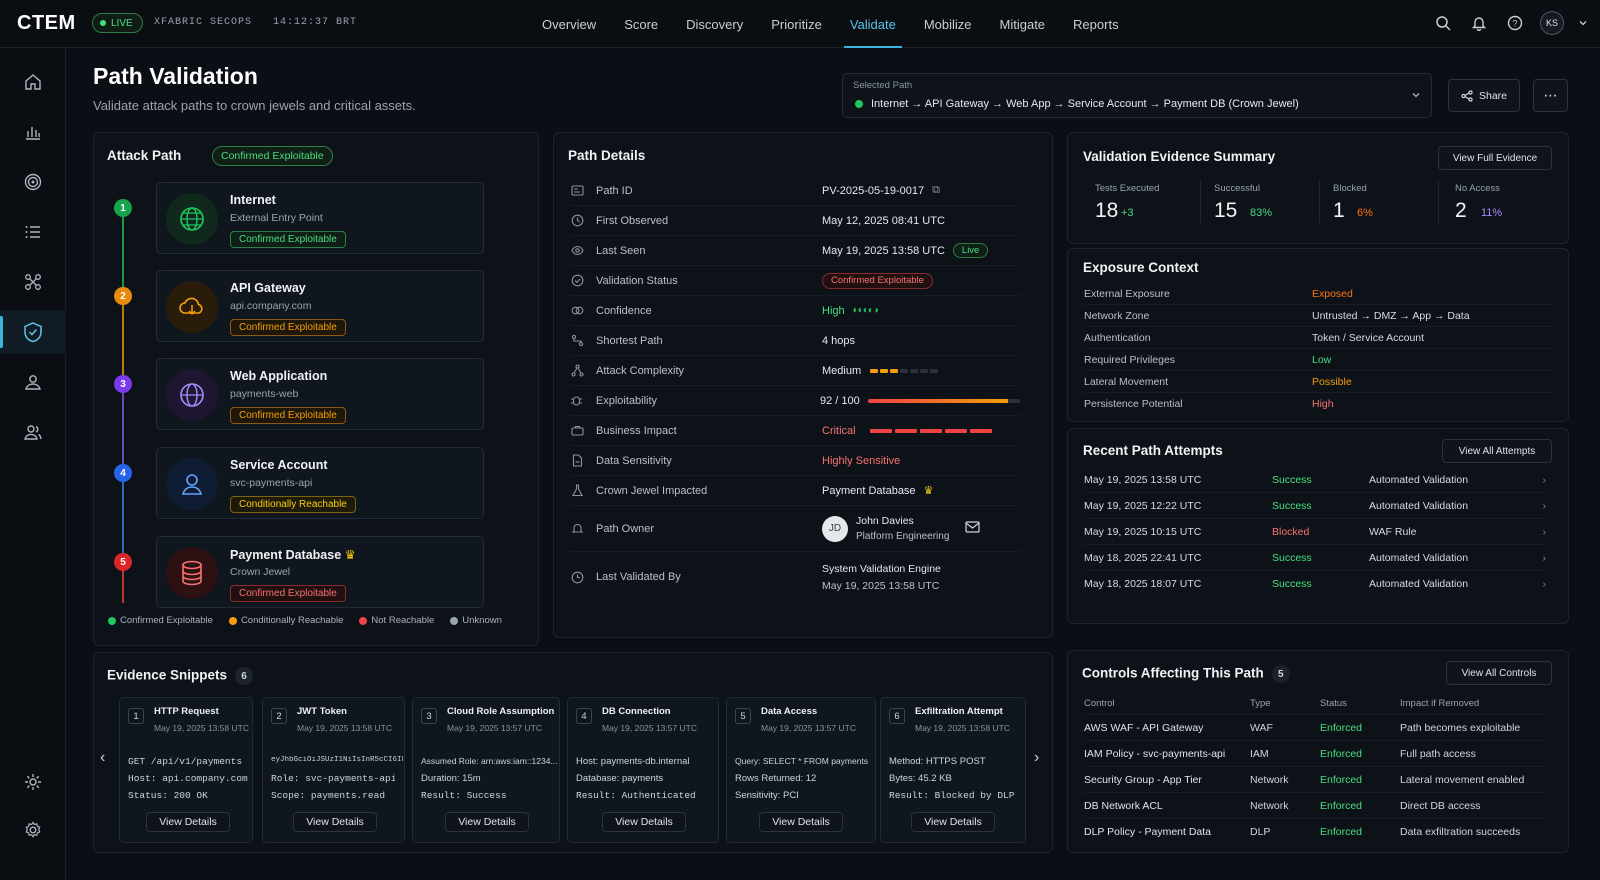  I want to click on stat-label: Successful, so click(1237, 188).